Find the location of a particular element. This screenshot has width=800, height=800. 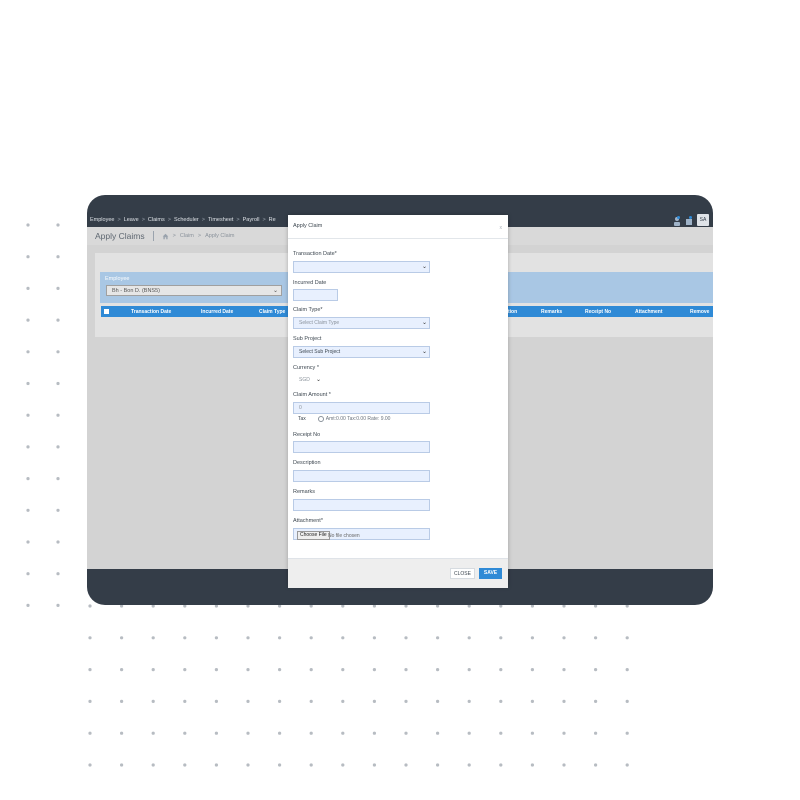

modal-footer: CLOSE SAVE is located at coordinates (398, 573).